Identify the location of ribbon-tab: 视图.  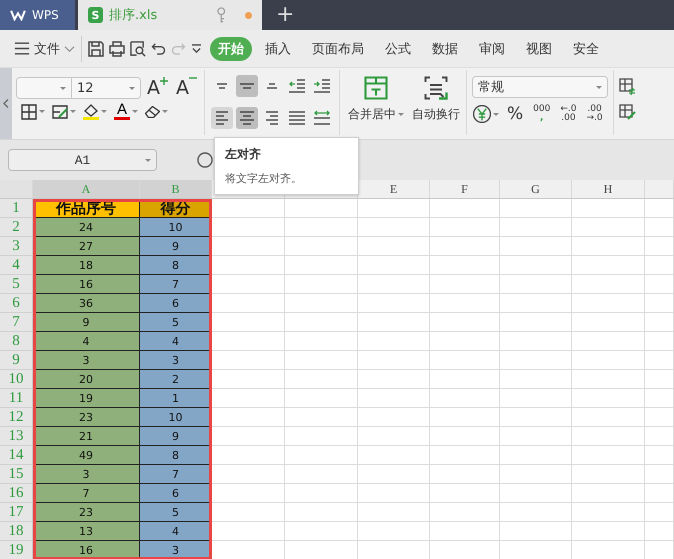
(539, 48).